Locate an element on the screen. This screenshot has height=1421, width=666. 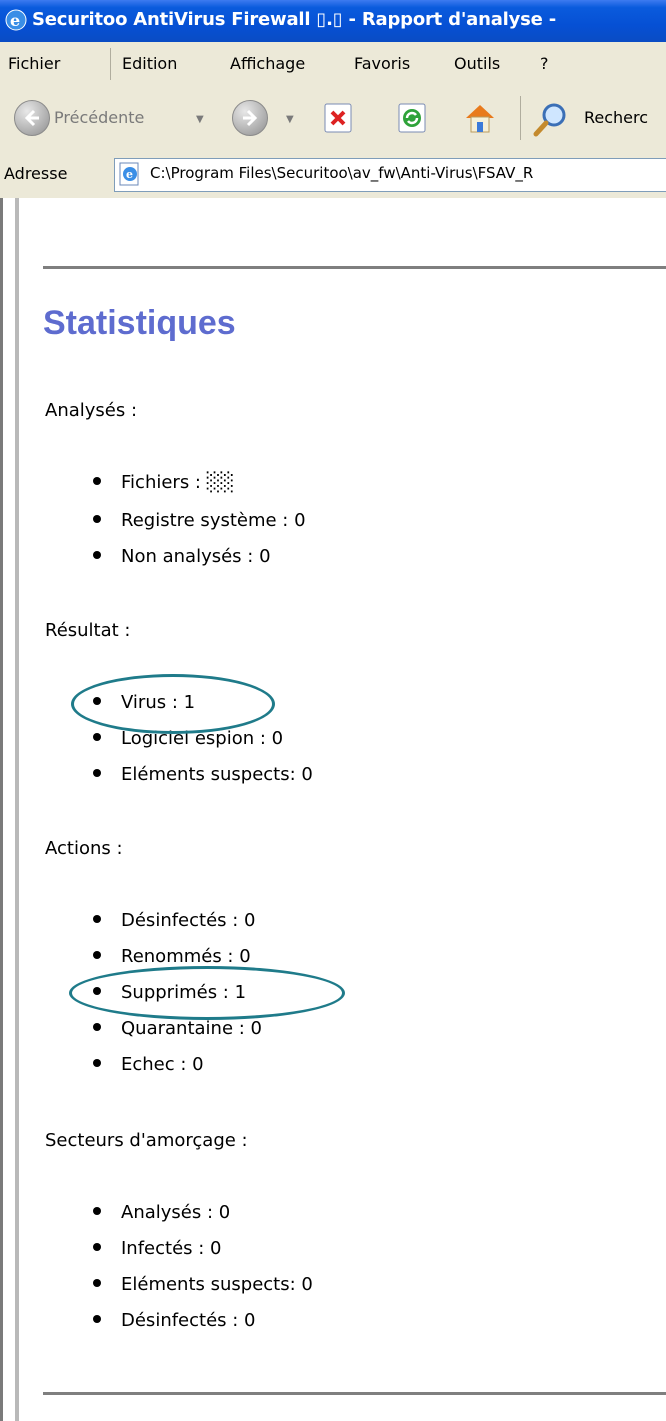
list-item: Registre système : 0 is located at coordinates (199, 520).